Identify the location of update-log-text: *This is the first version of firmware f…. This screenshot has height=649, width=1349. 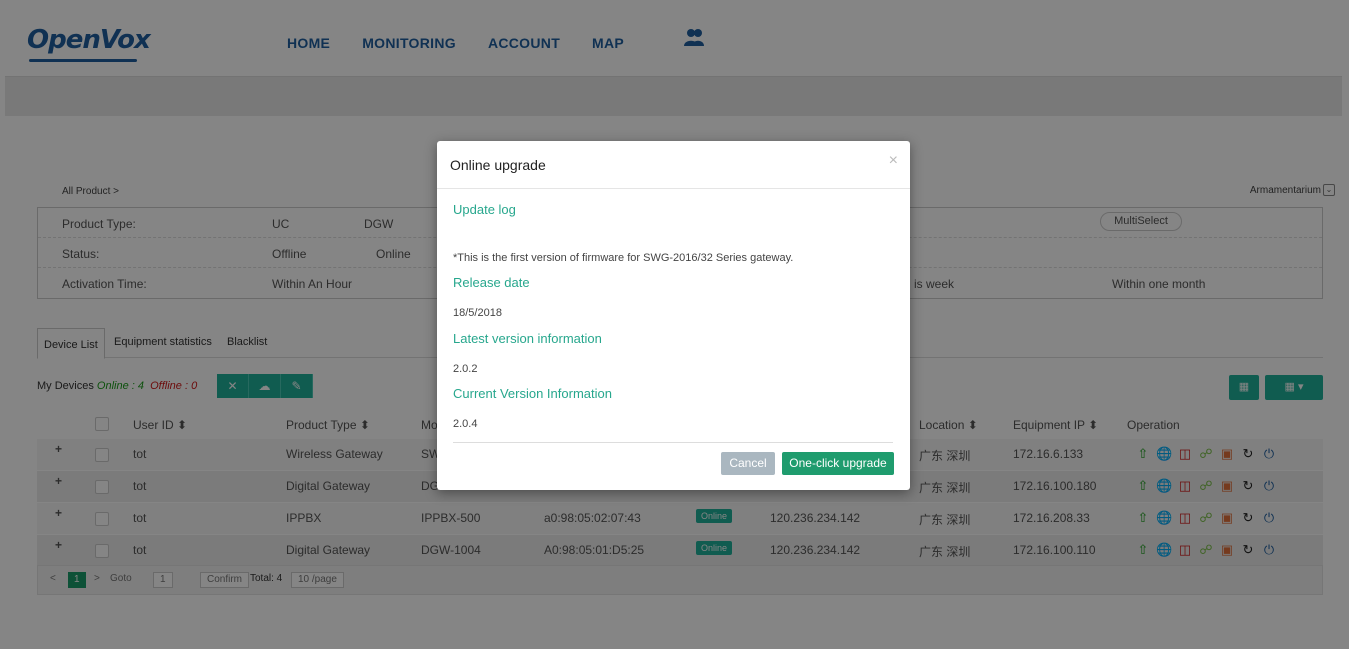
(623, 258).